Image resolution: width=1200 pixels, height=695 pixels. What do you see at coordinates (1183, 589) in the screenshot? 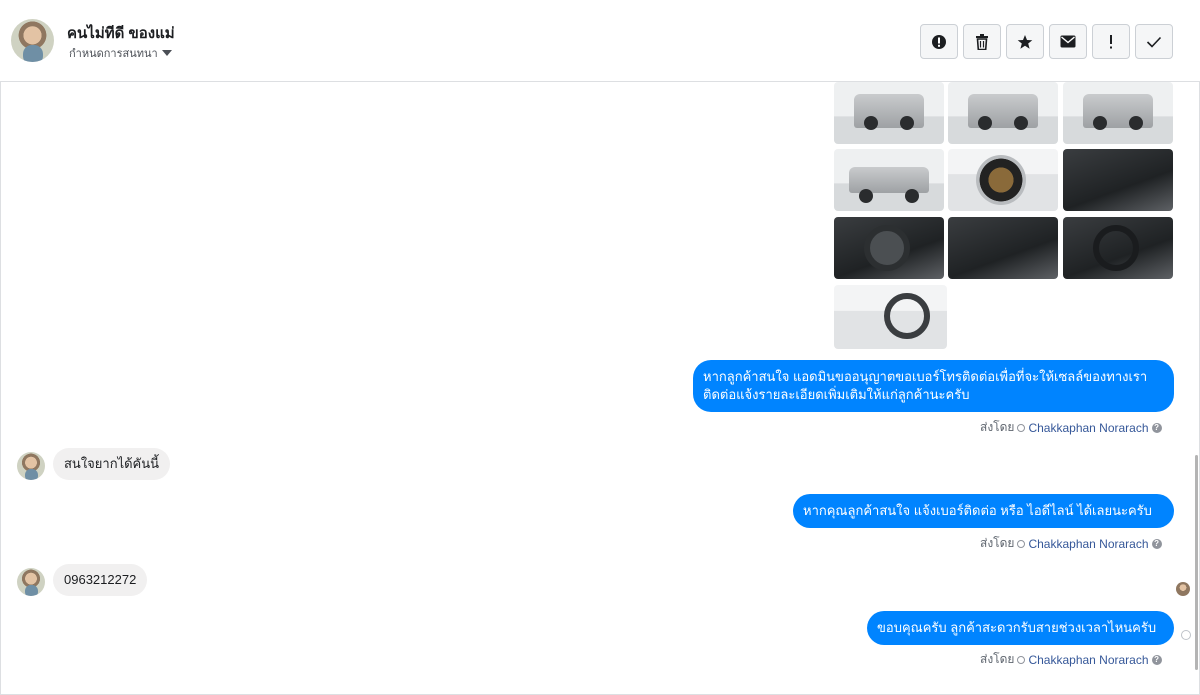
I see `seen-avatar` at bounding box center [1183, 589].